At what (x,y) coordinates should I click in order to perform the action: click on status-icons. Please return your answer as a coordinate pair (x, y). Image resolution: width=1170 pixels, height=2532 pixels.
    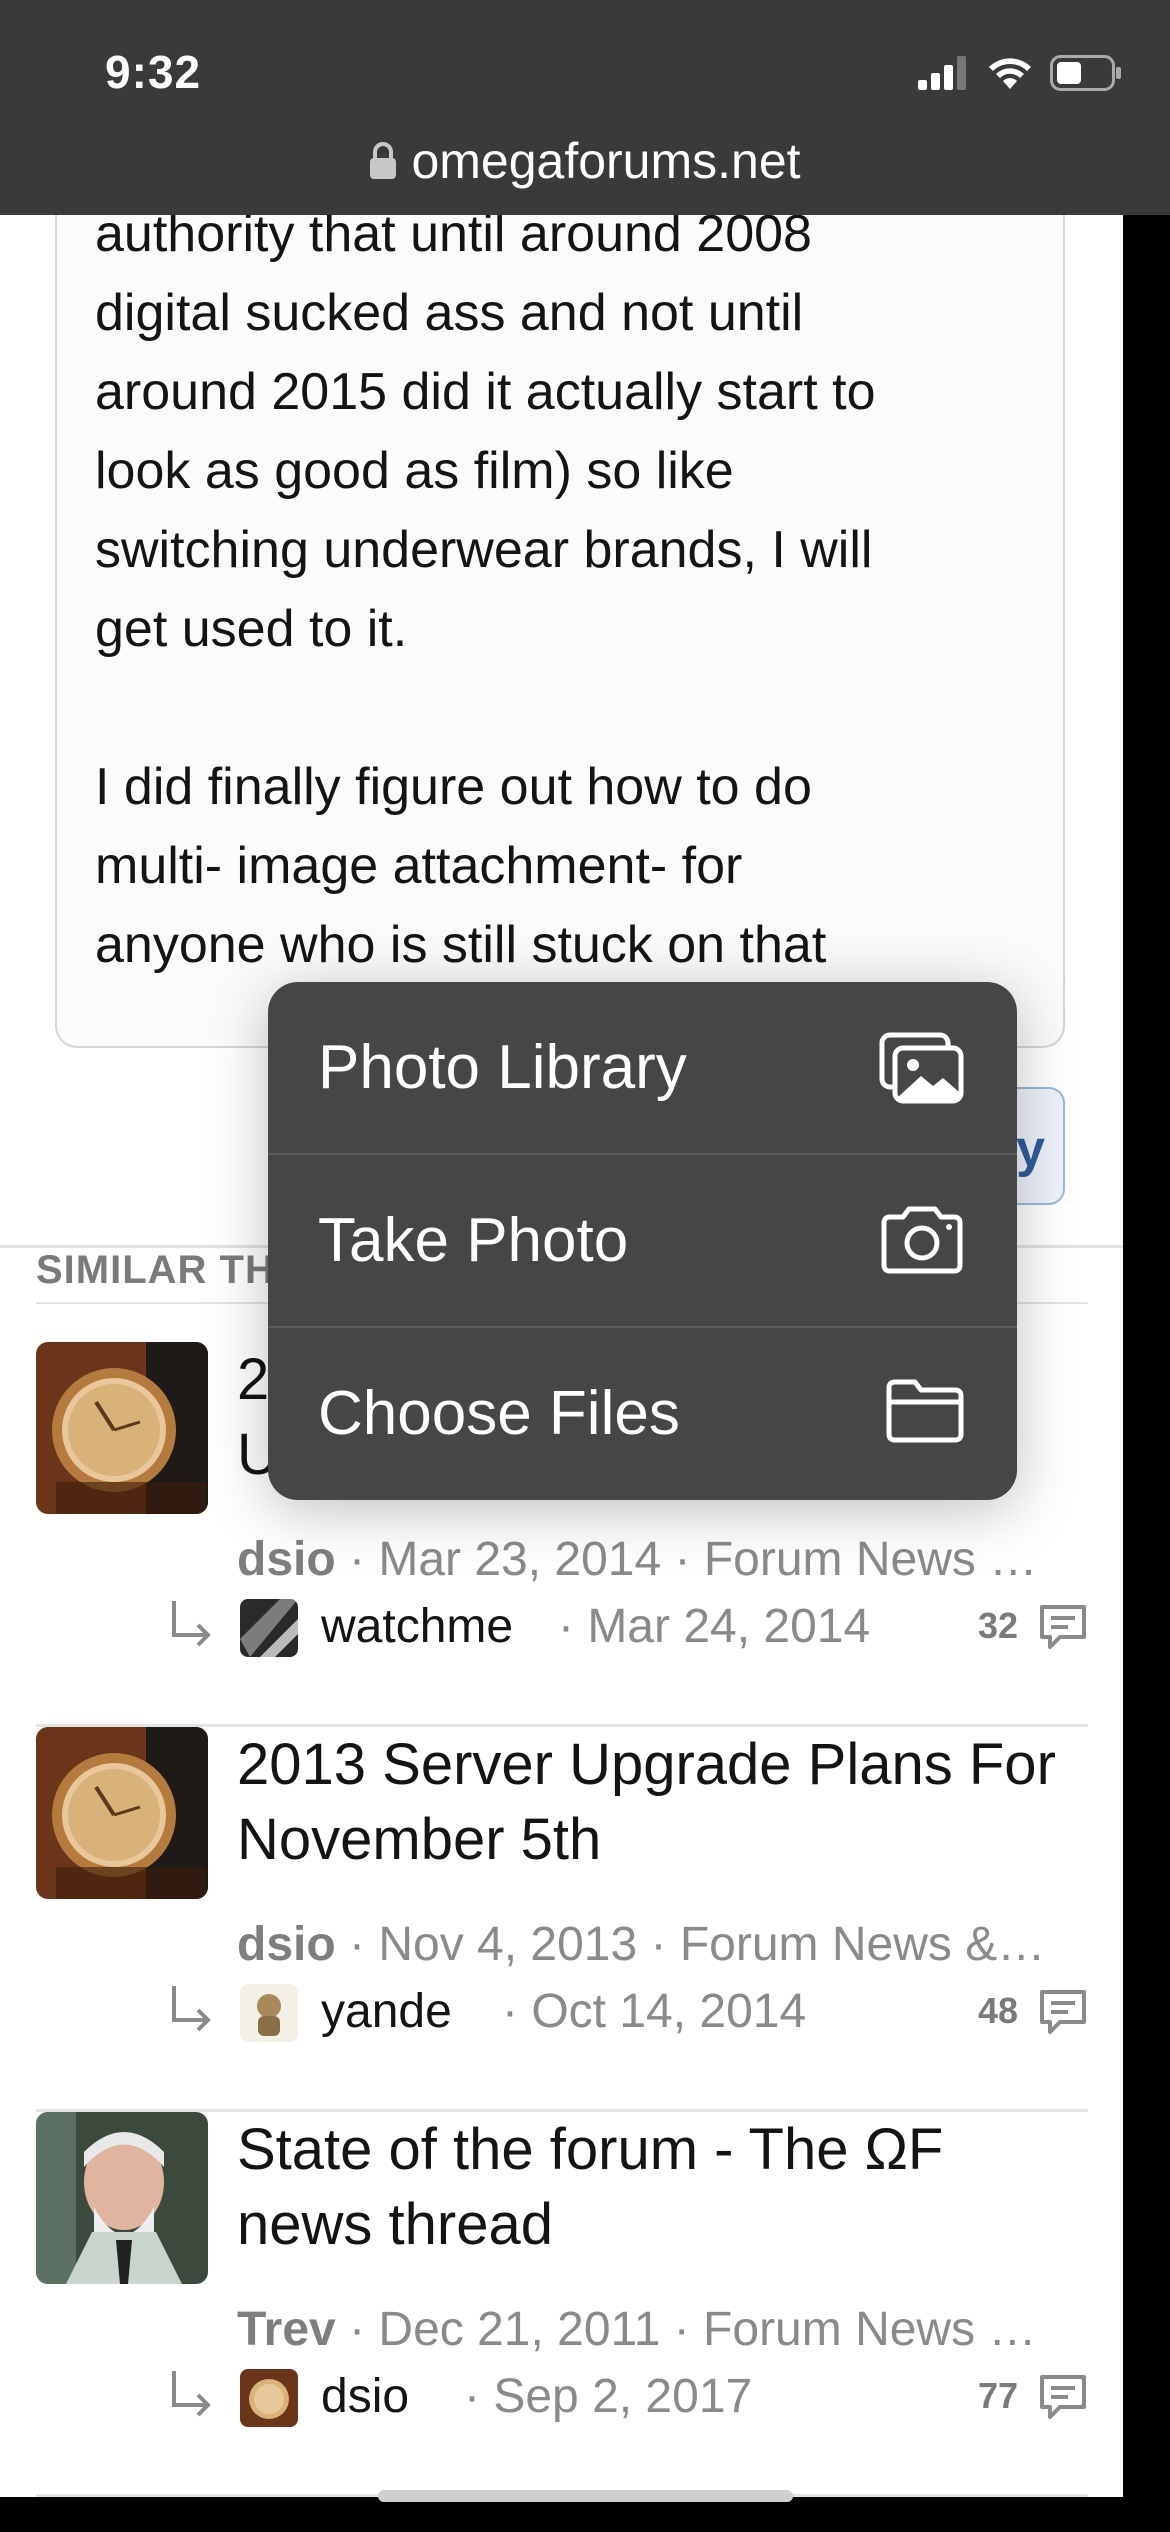
    Looking at the image, I should click on (1020, 73).